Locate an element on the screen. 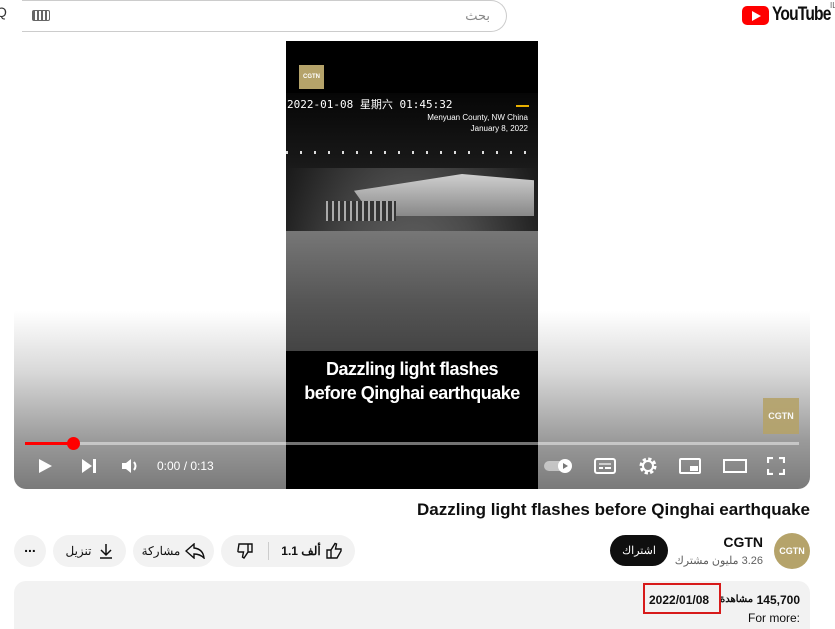 This screenshot has width=835, height=629. cgtn-watermark: CGTN is located at coordinates (781, 416).